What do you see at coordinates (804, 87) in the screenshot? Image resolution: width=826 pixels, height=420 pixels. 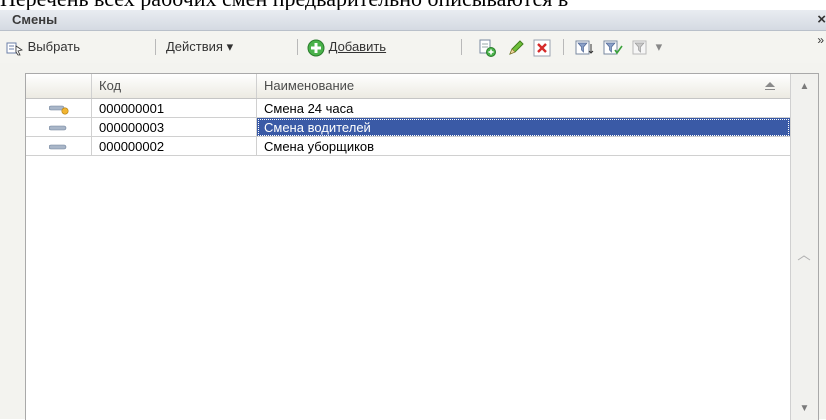 I see `scroll-up-icon: ▲` at bounding box center [804, 87].